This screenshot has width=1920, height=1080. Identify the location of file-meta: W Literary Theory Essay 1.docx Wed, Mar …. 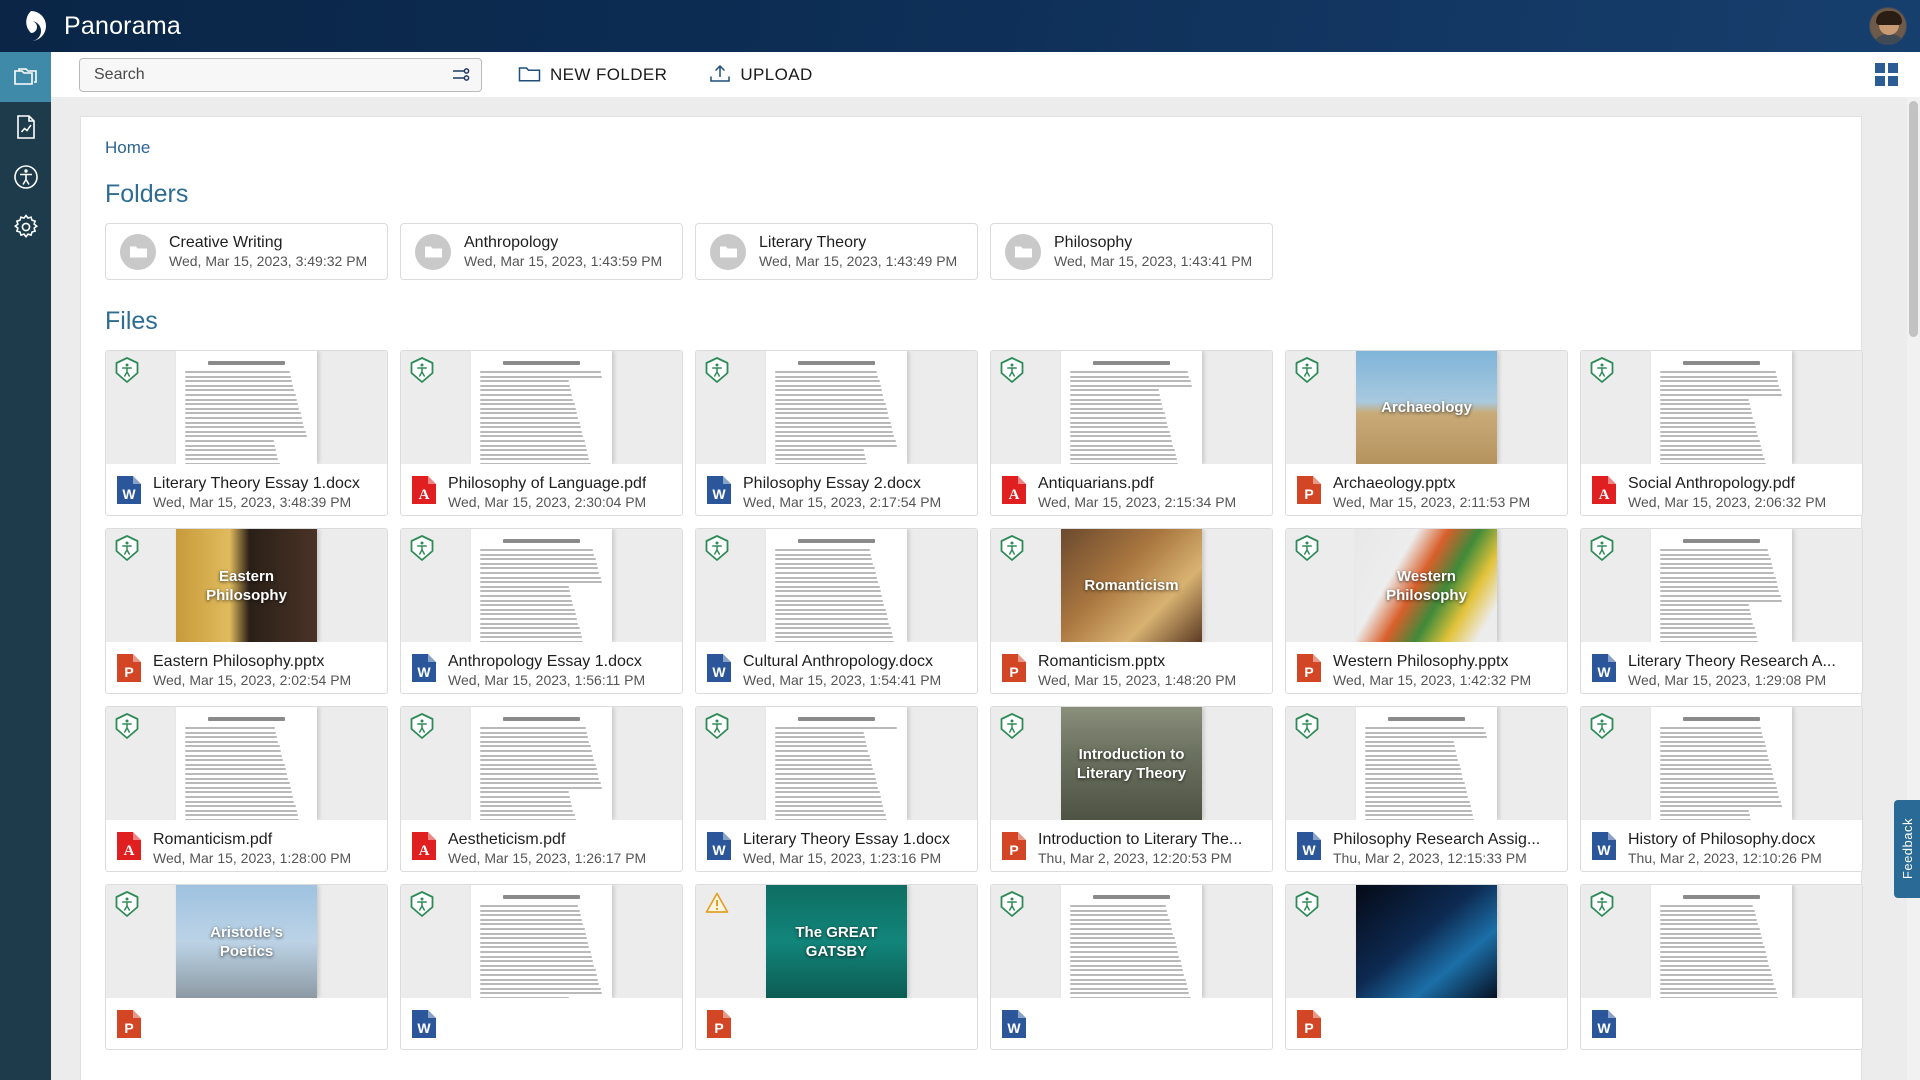
(836, 845).